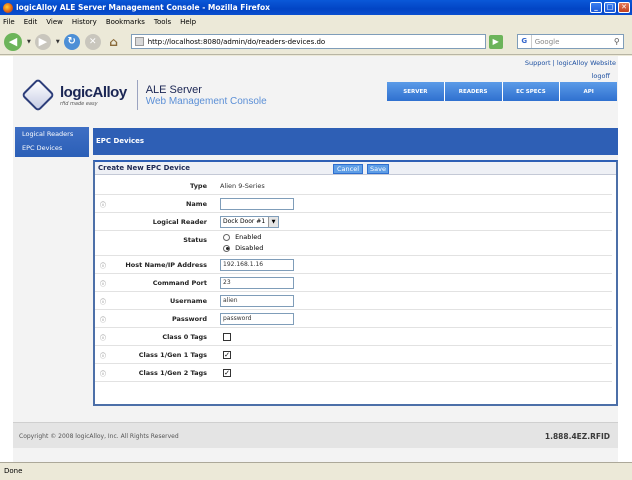 This screenshot has width=632, height=480. What do you see at coordinates (173, 89) in the screenshot?
I see `product-name: ALE Server` at bounding box center [173, 89].